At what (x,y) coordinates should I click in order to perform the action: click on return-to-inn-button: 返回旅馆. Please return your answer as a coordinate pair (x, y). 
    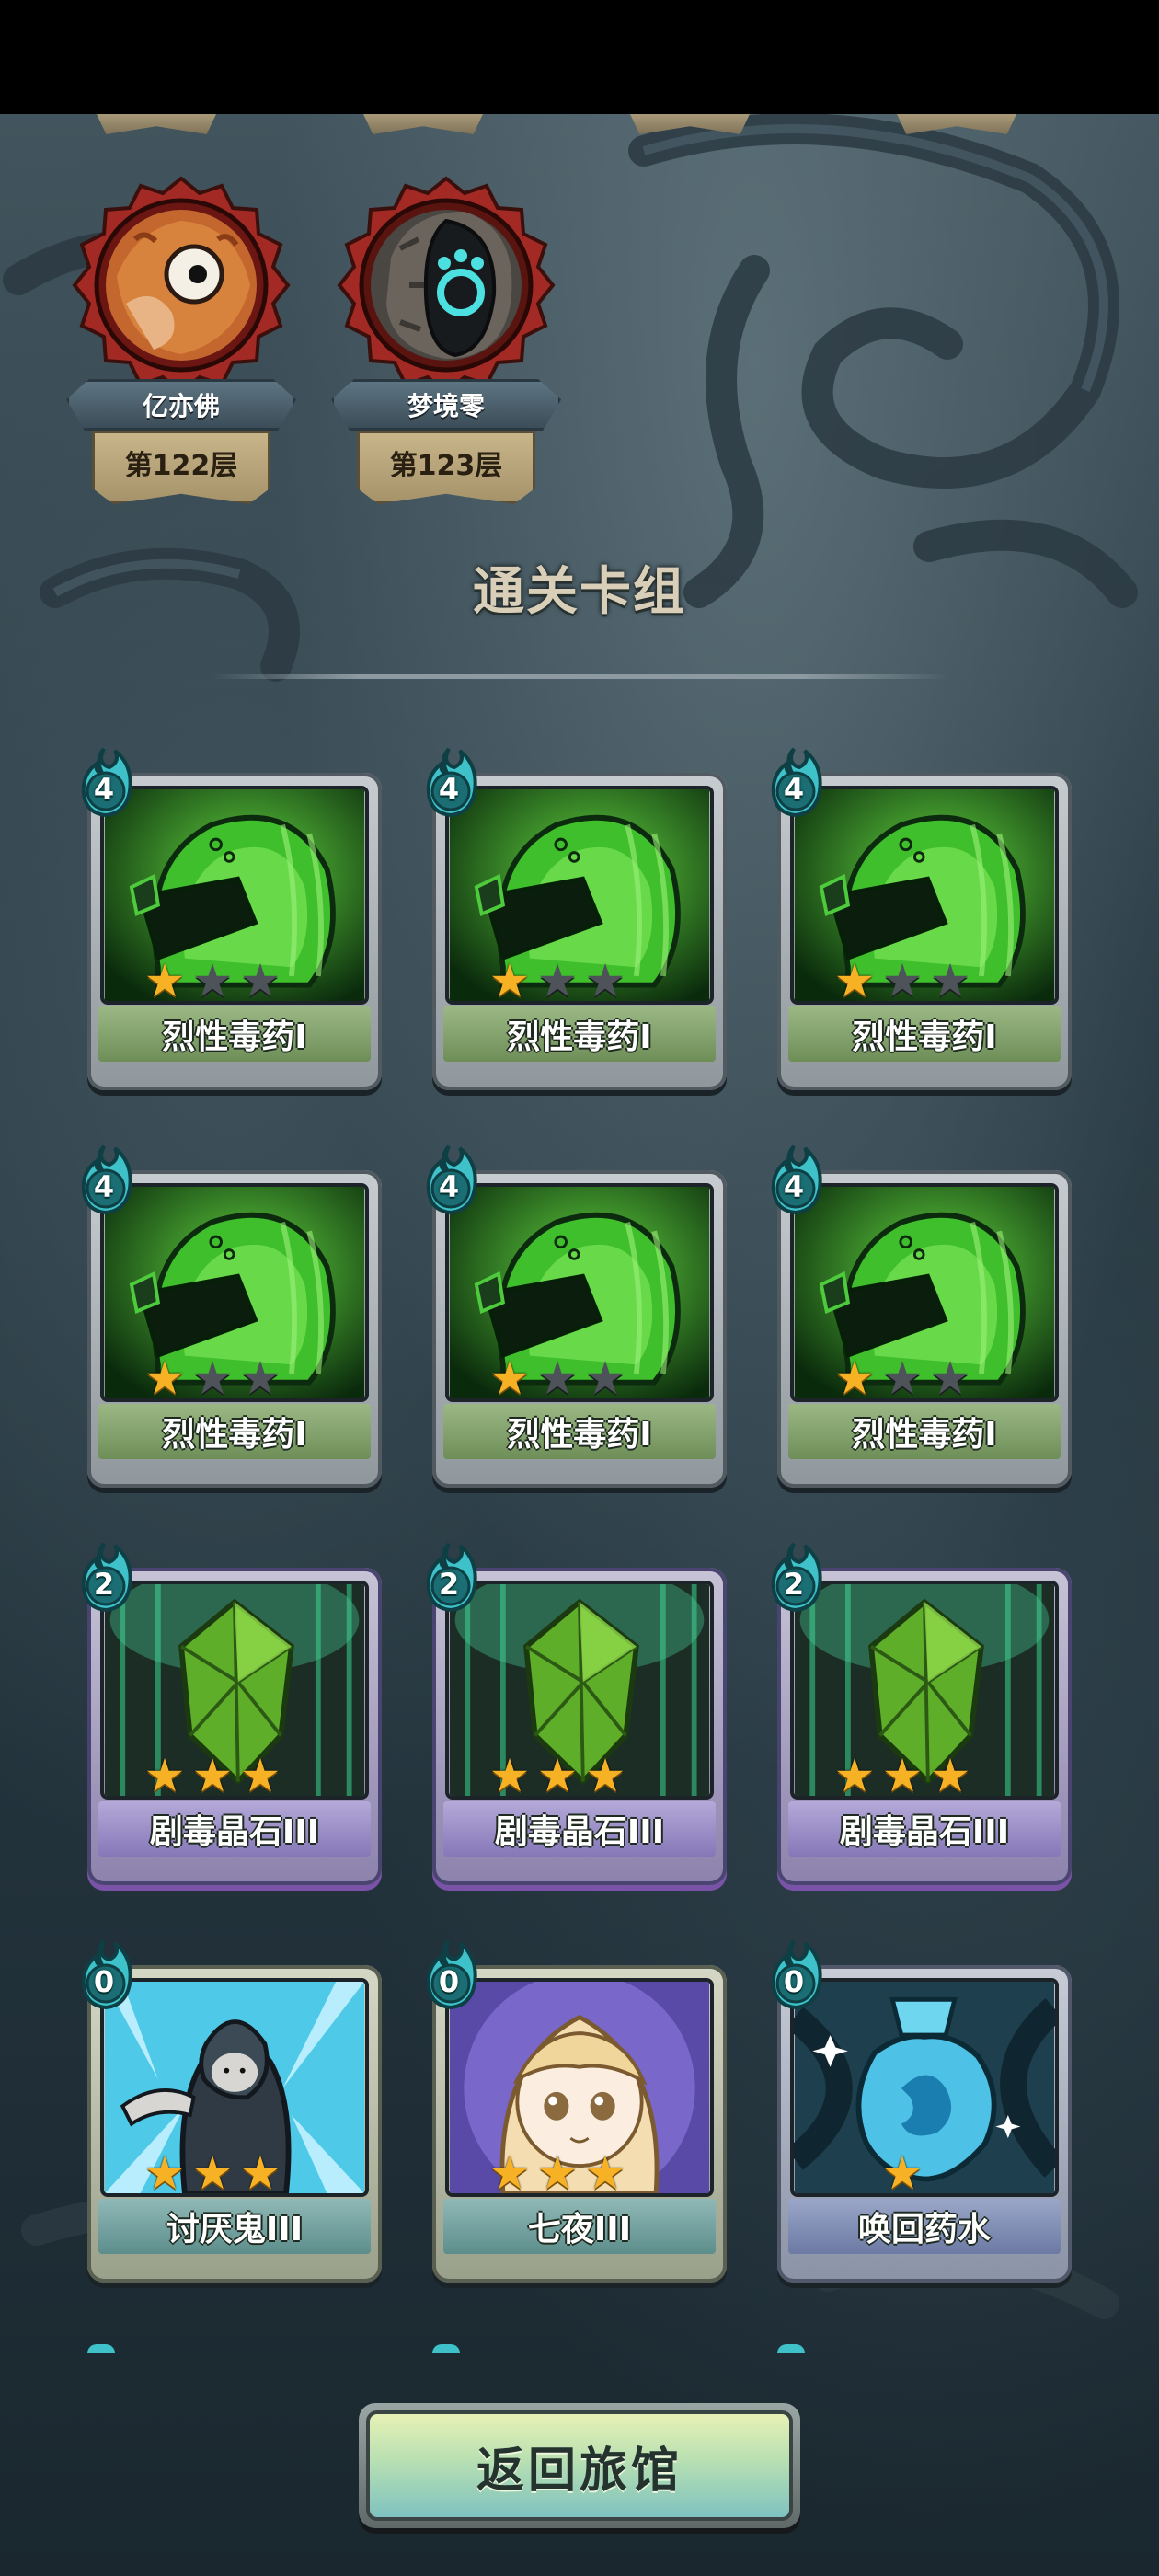
    Looking at the image, I should click on (579, 2465).